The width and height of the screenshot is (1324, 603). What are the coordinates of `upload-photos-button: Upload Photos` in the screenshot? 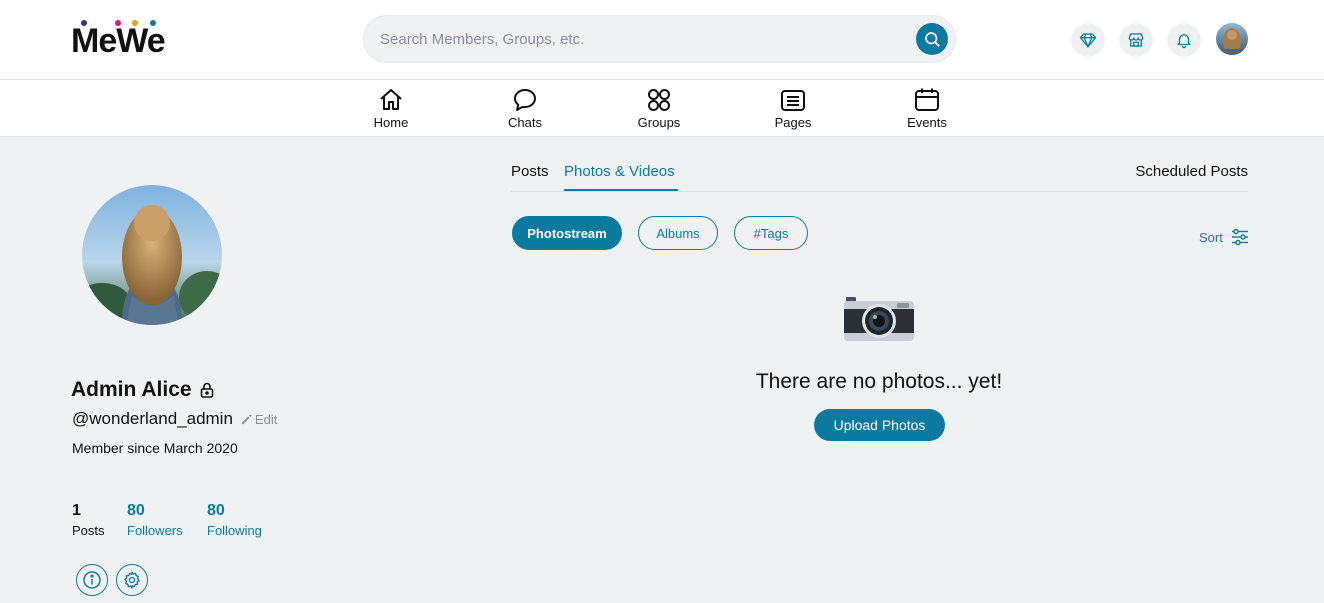 It's located at (879, 425).